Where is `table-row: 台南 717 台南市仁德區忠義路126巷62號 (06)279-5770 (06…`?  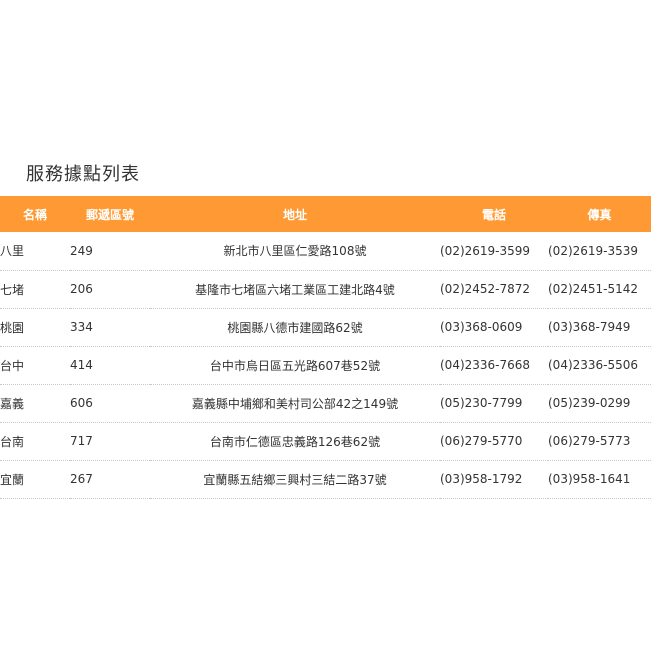 table-row: 台南 717 台南市仁德區忠義路126巷62號 (06)279-5770 (06… is located at coordinates (325, 441).